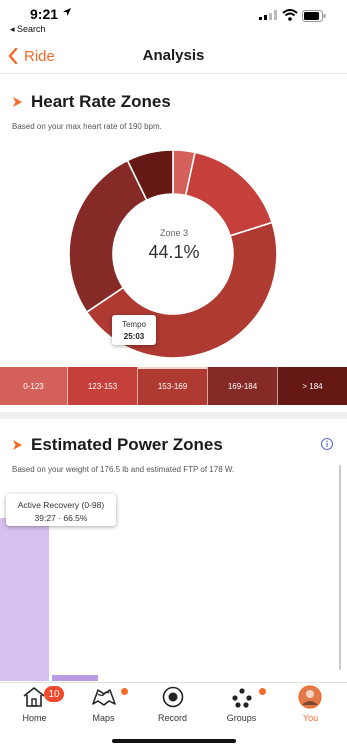 The image size is (347, 750). Describe the element at coordinates (24, 599) in the screenshot. I see `power-zone-1-bar` at that location.